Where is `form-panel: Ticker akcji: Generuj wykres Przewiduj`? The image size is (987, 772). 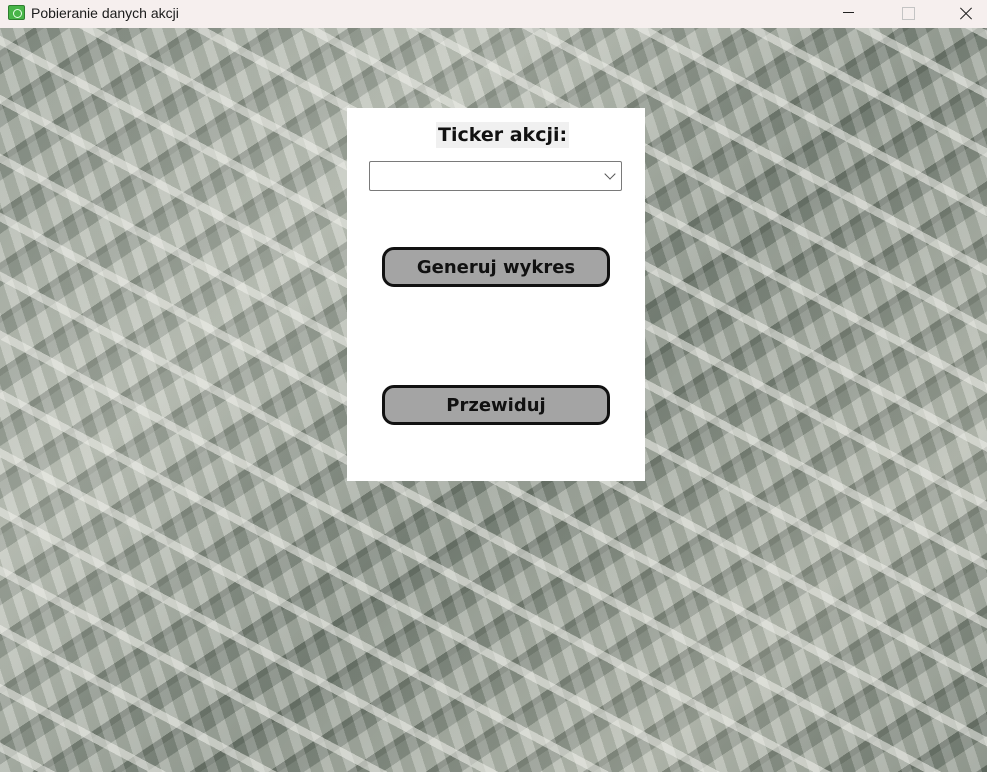 form-panel: Ticker akcji: Generuj wykres Przewiduj is located at coordinates (496, 294).